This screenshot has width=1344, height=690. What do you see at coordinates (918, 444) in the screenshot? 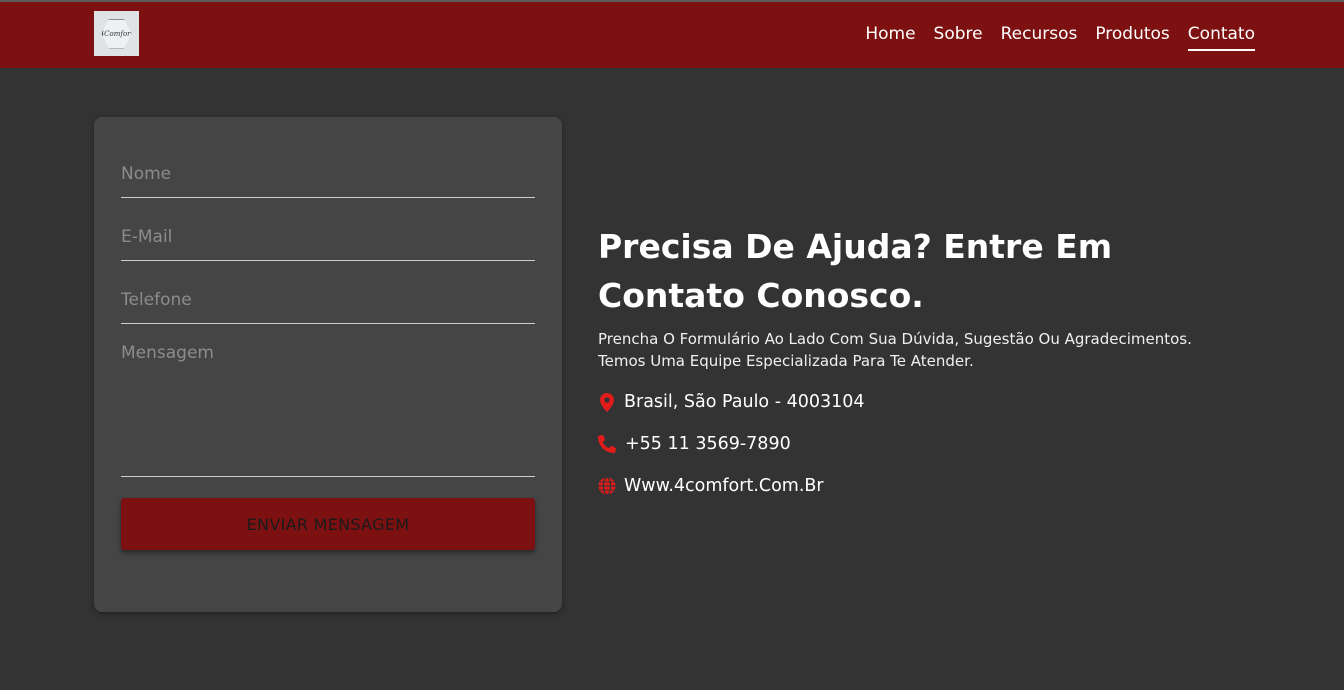
I see `phone-row: +55 11 3569-7890` at bounding box center [918, 444].